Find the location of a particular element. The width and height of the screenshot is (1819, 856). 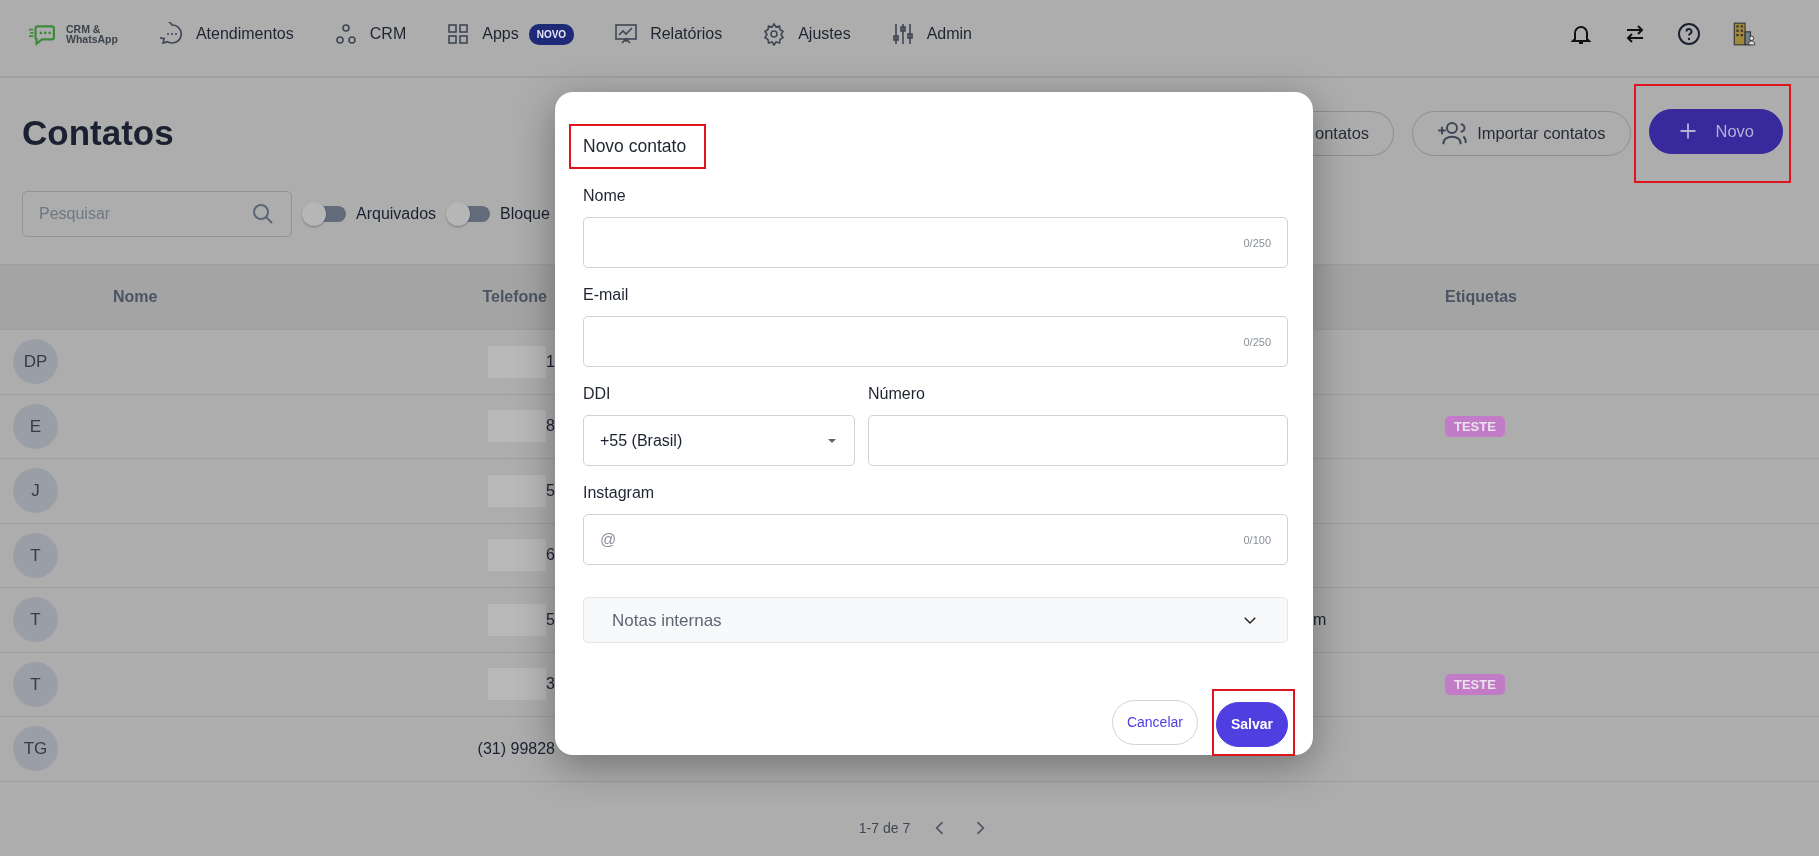

phone-cell-text: 3 is located at coordinates (550, 684).